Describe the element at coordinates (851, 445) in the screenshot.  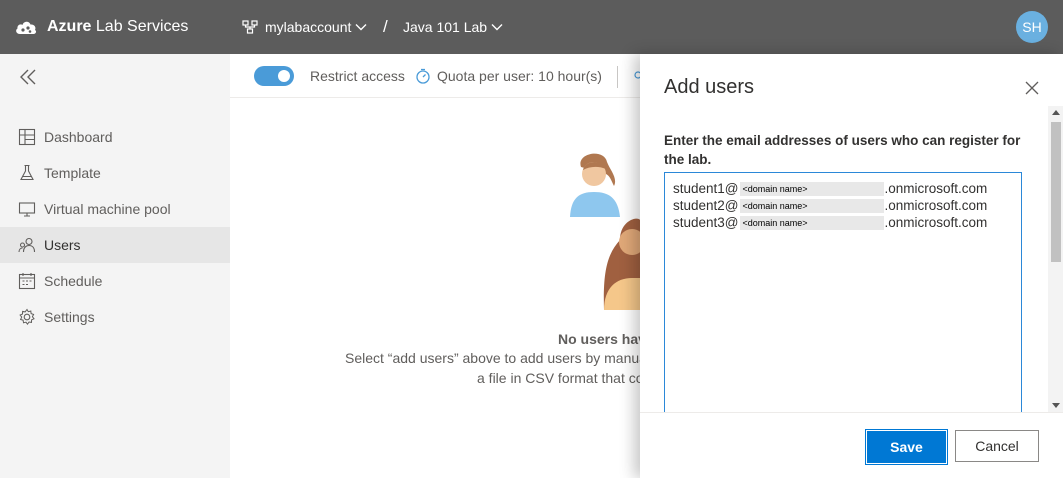
I see `panel-footer: Save Cancel` at that location.